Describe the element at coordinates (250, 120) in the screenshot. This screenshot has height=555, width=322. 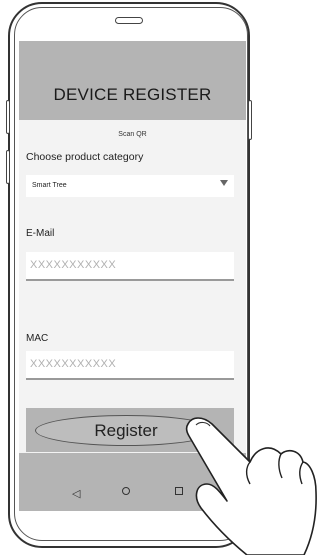
I see `power-button` at that location.